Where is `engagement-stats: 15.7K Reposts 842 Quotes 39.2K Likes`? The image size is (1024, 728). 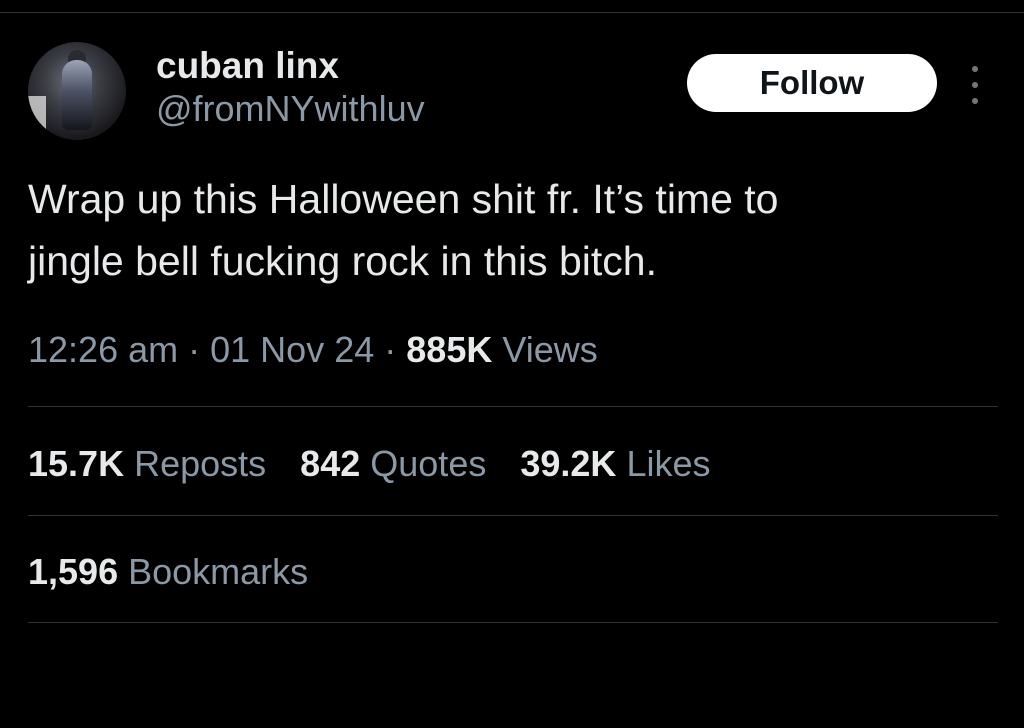 engagement-stats: 15.7K Reposts 842 Quotes 39.2K Likes is located at coordinates (369, 464).